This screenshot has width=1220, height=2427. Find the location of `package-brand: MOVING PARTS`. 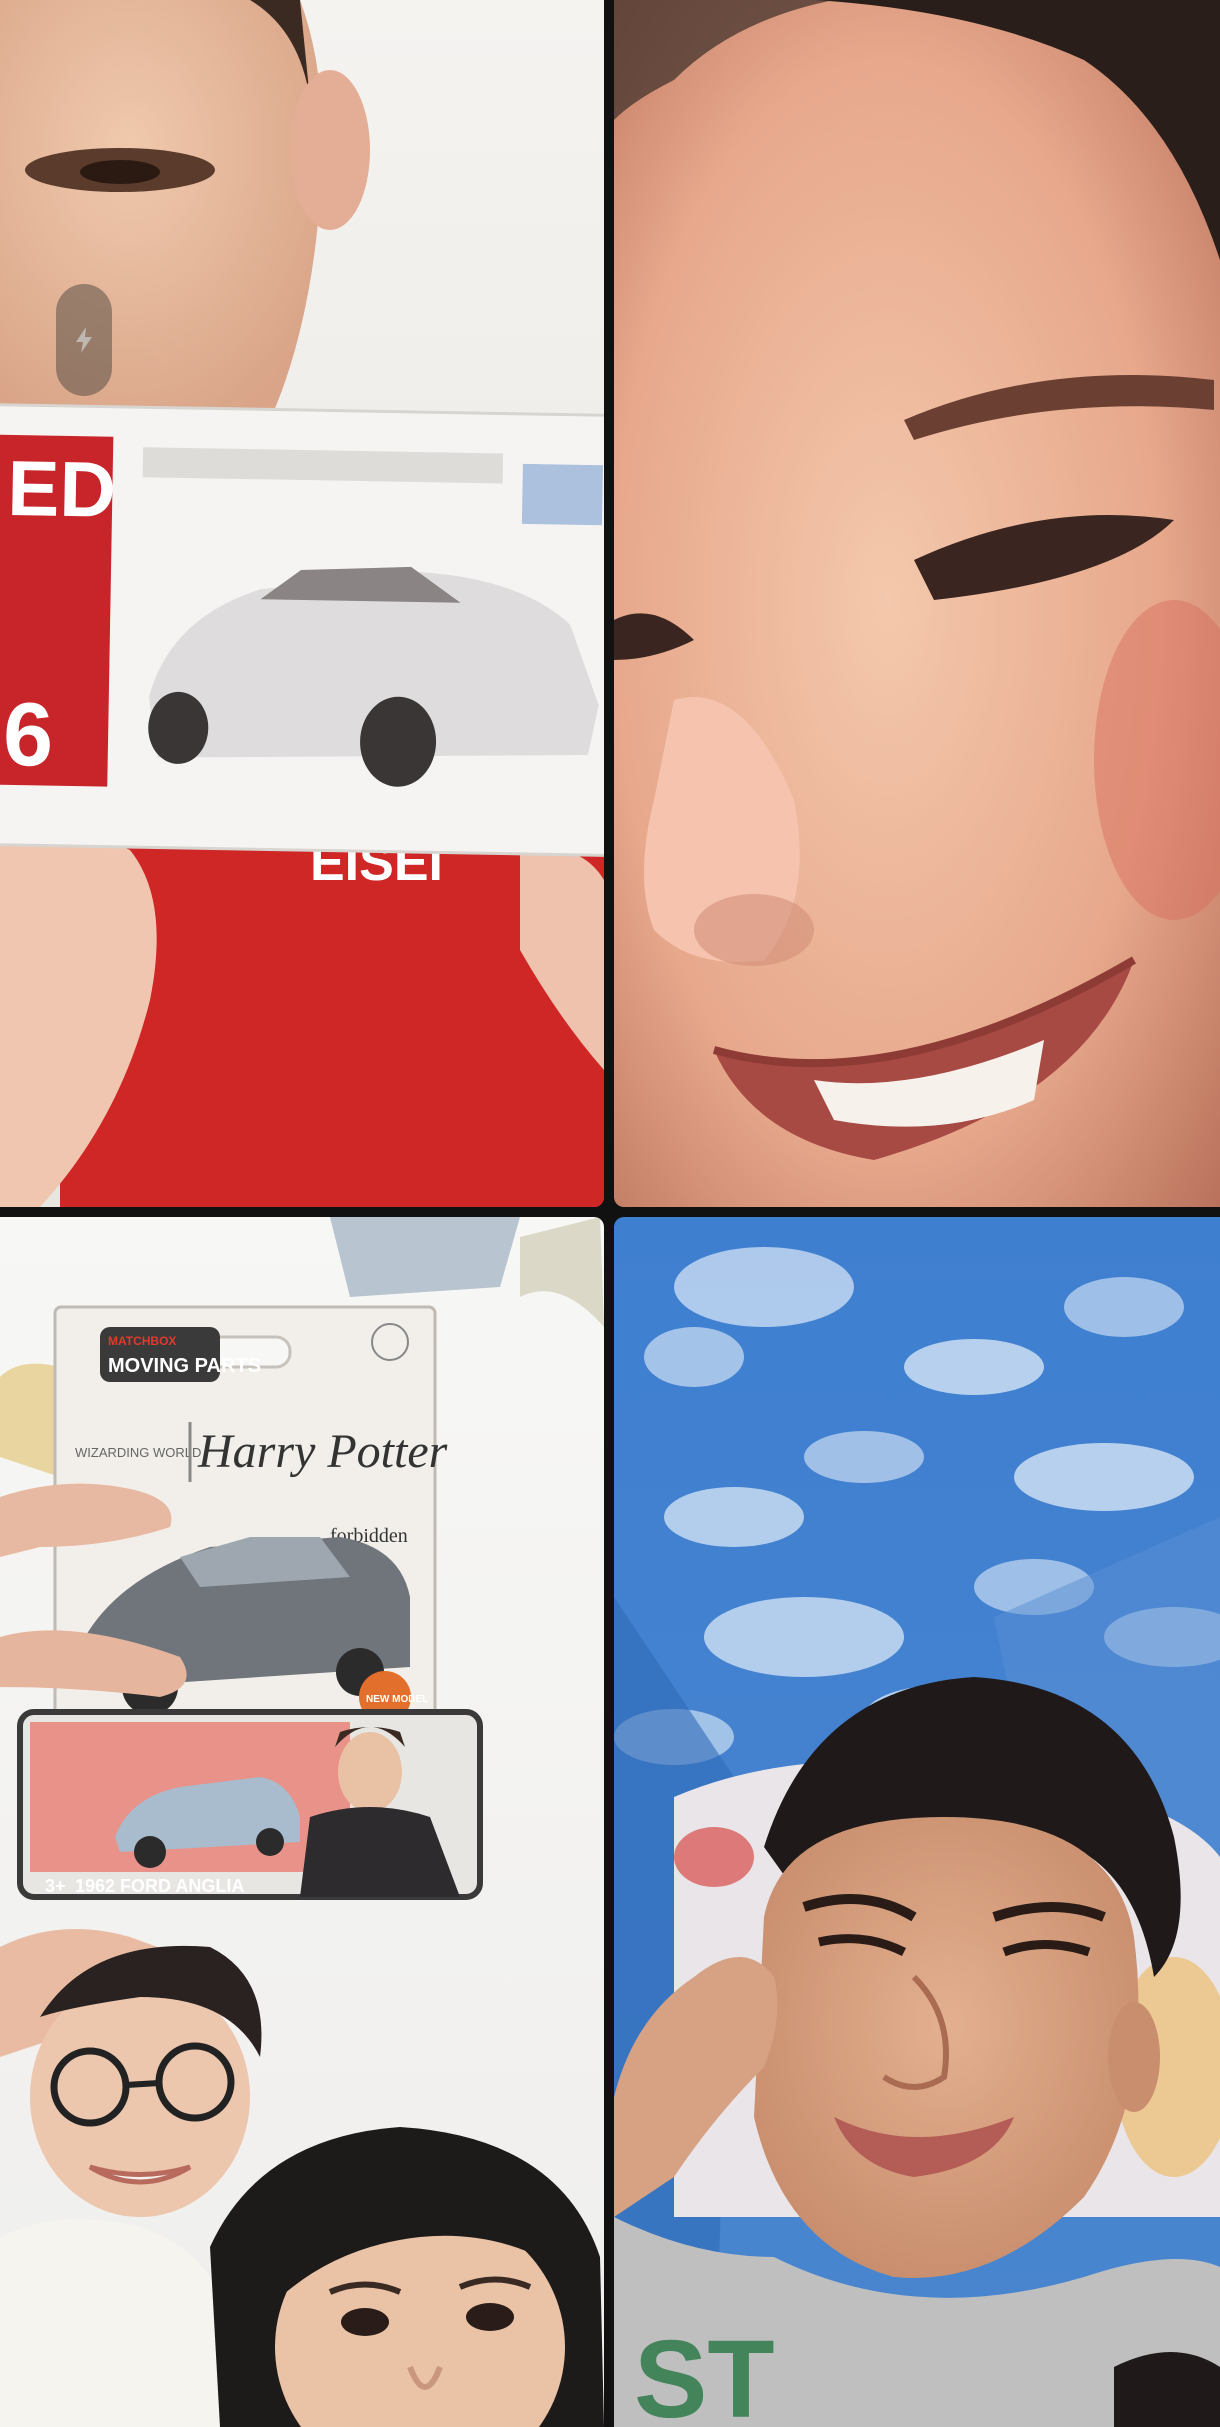

package-brand: MOVING PARTS is located at coordinates (184, 1366).